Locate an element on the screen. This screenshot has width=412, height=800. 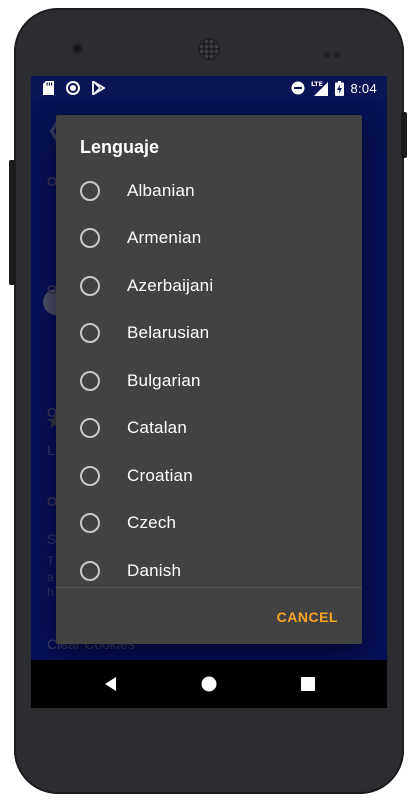
proximity-sensors is located at coordinates (336, 51).